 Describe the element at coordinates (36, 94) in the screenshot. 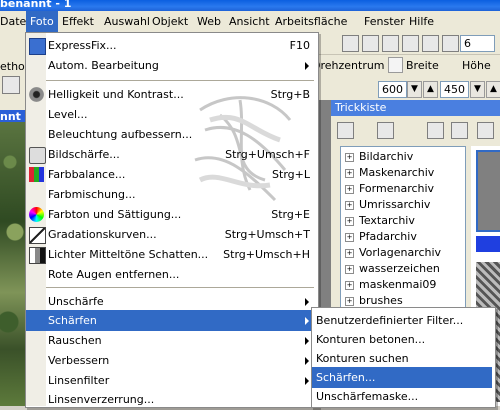

I see `brightness-icon` at that location.